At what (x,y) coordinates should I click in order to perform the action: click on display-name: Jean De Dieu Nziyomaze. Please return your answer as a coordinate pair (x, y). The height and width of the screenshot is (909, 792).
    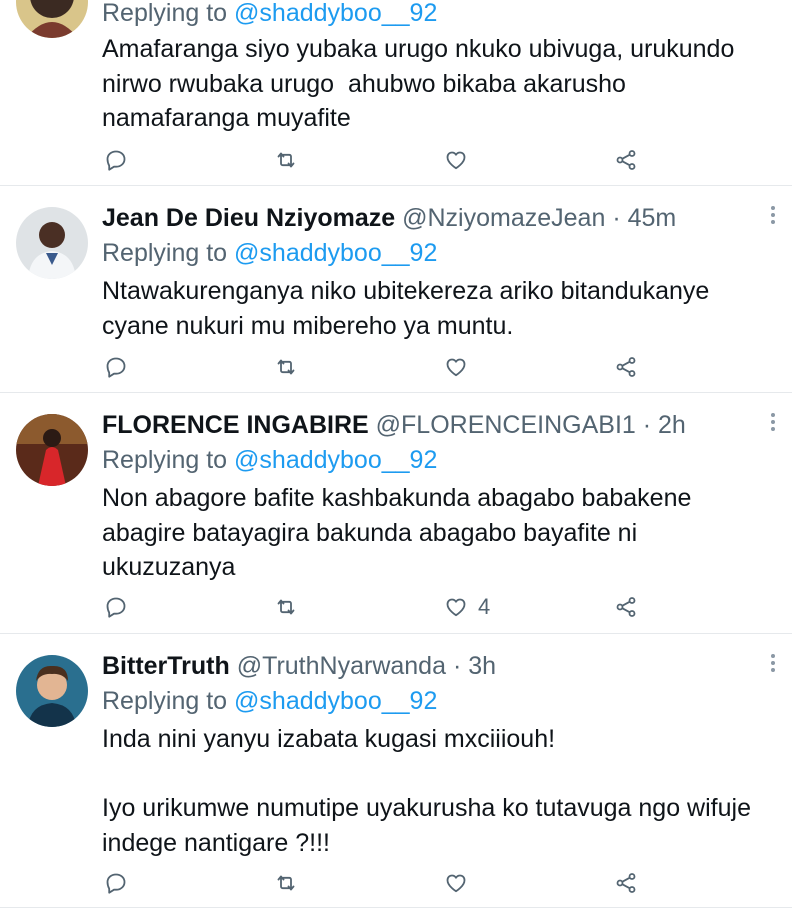
    Looking at the image, I should click on (248, 218).